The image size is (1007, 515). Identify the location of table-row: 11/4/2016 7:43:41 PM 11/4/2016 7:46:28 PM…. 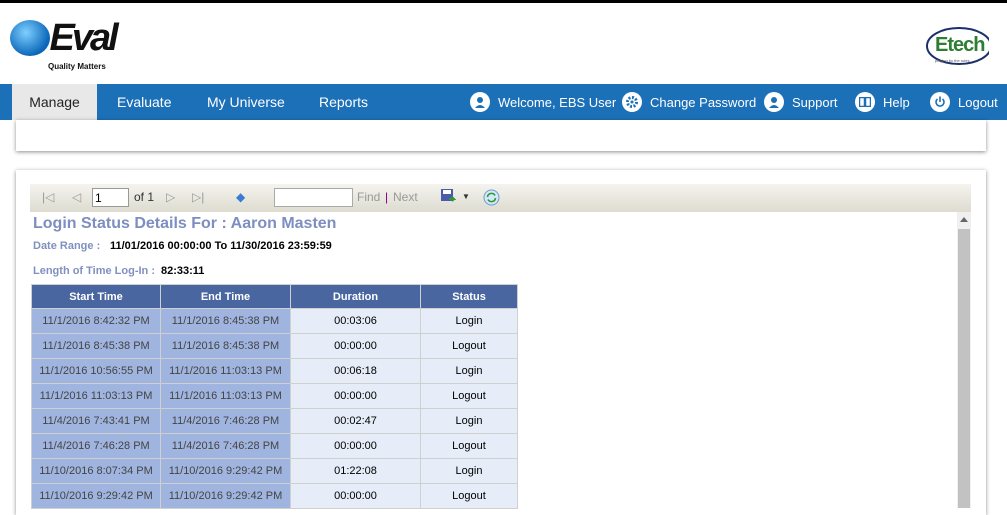
(274, 421).